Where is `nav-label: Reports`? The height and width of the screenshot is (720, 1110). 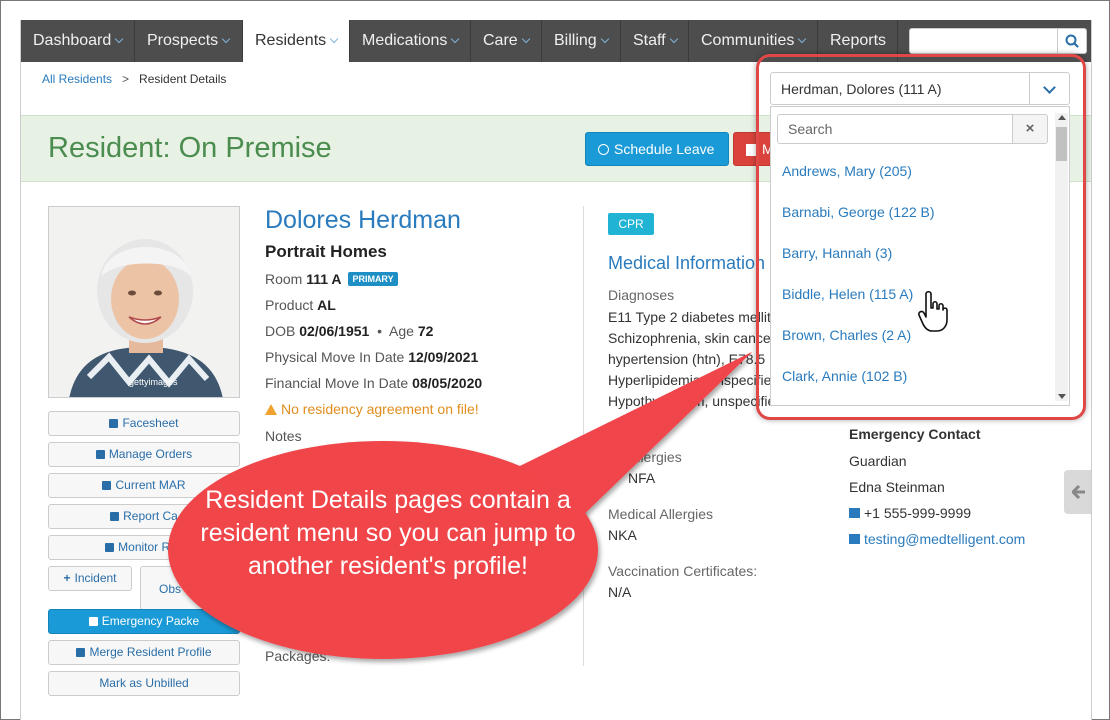
nav-label: Reports is located at coordinates (858, 40).